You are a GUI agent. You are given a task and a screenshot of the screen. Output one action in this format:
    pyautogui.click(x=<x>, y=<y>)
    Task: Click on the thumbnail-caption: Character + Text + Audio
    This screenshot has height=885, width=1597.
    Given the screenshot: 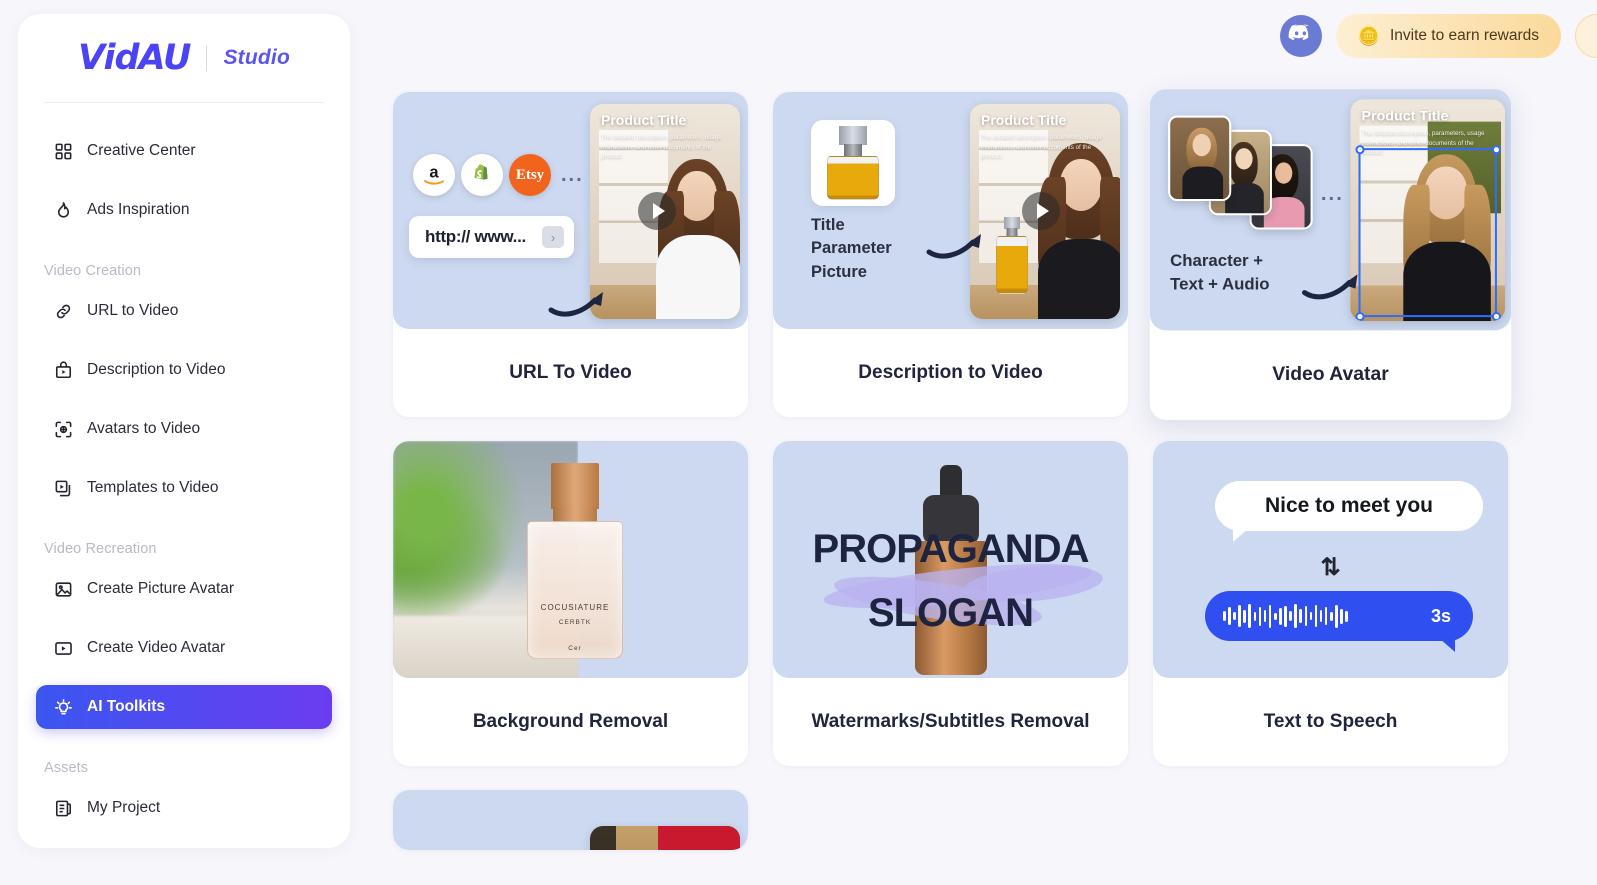 What is the action you would take?
    pyautogui.click(x=1220, y=273)
    